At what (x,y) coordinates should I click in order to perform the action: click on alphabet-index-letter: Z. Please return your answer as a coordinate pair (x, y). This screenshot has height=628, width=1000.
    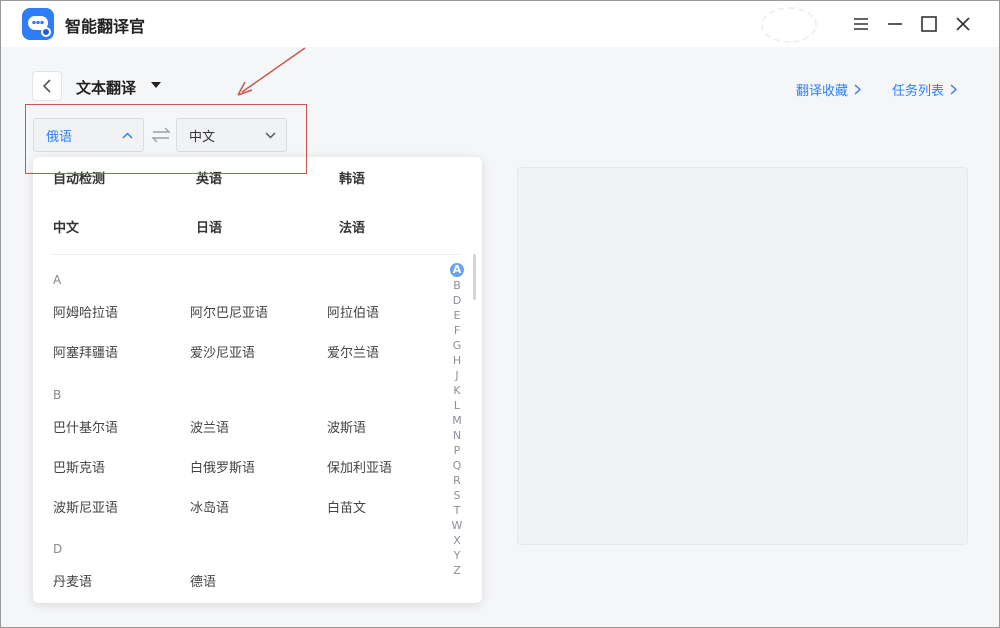
    Looking at the image, I should click on (457, 570).